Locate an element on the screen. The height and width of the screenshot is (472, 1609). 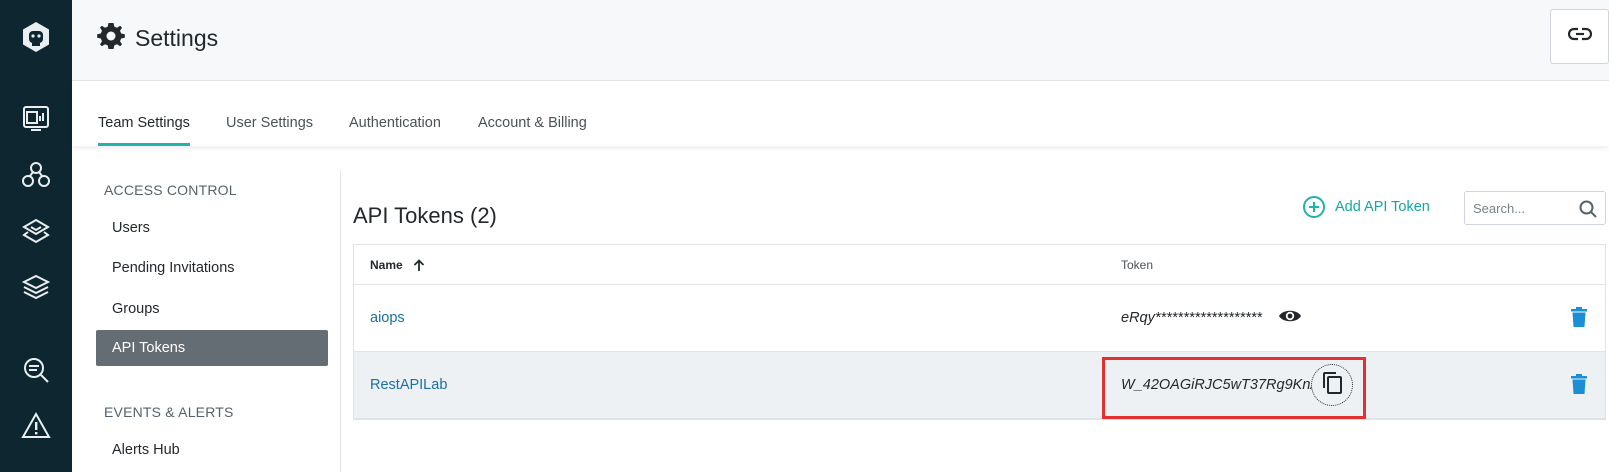
column-name-label: Name is located at coordinates (386, 265).